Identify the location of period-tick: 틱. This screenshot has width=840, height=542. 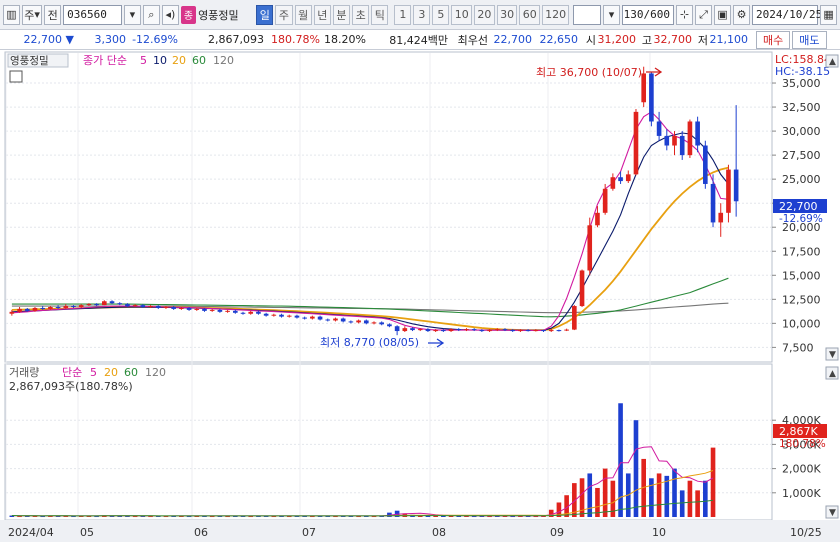
(380, 14).